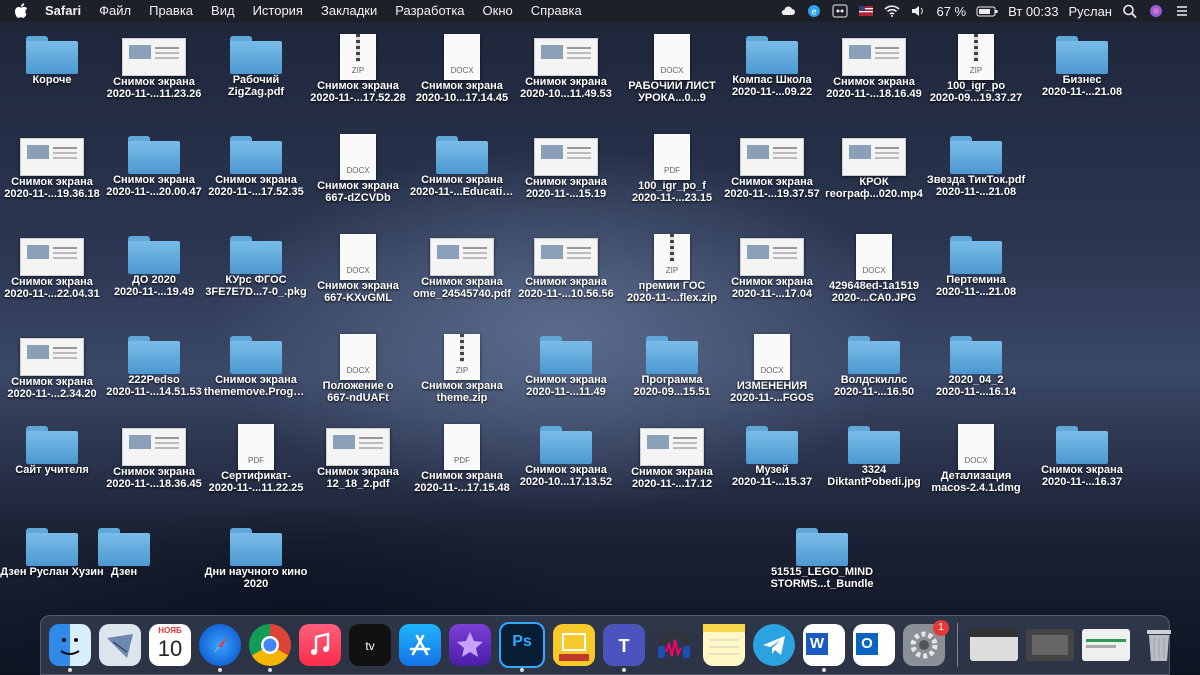  Describe the element at coordinates (672, 366) in the screenshot. I see `desktop-item-folder: Программа 2020-09...15.51` at that location.